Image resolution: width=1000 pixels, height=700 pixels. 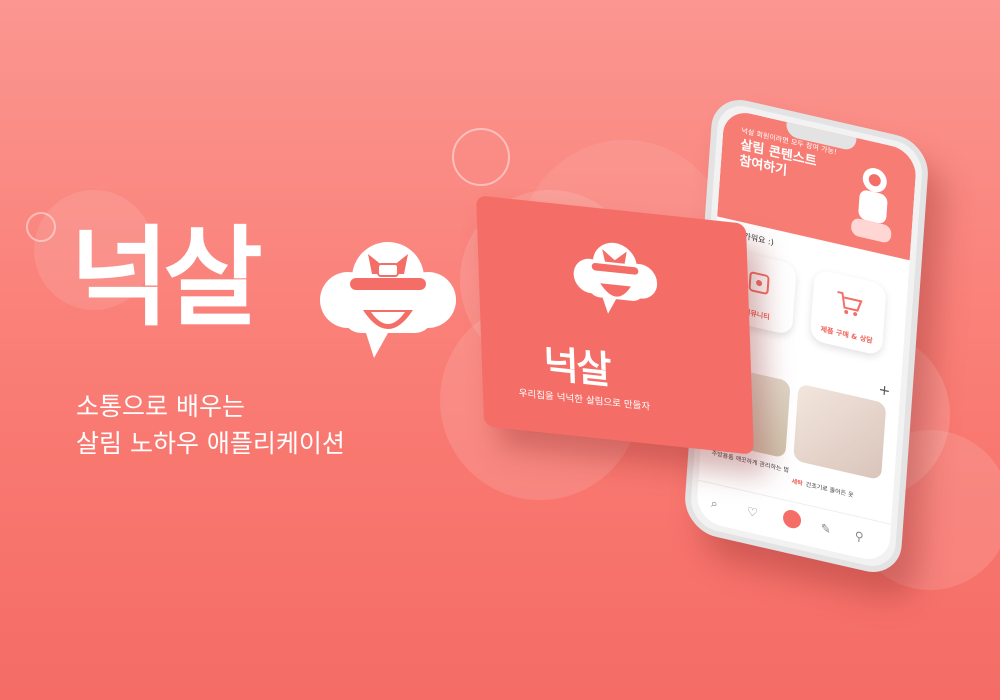 I want to click on post-caption-laundry: 세탁 건조기로 줄어든 옷, so click(x=822, y=487).